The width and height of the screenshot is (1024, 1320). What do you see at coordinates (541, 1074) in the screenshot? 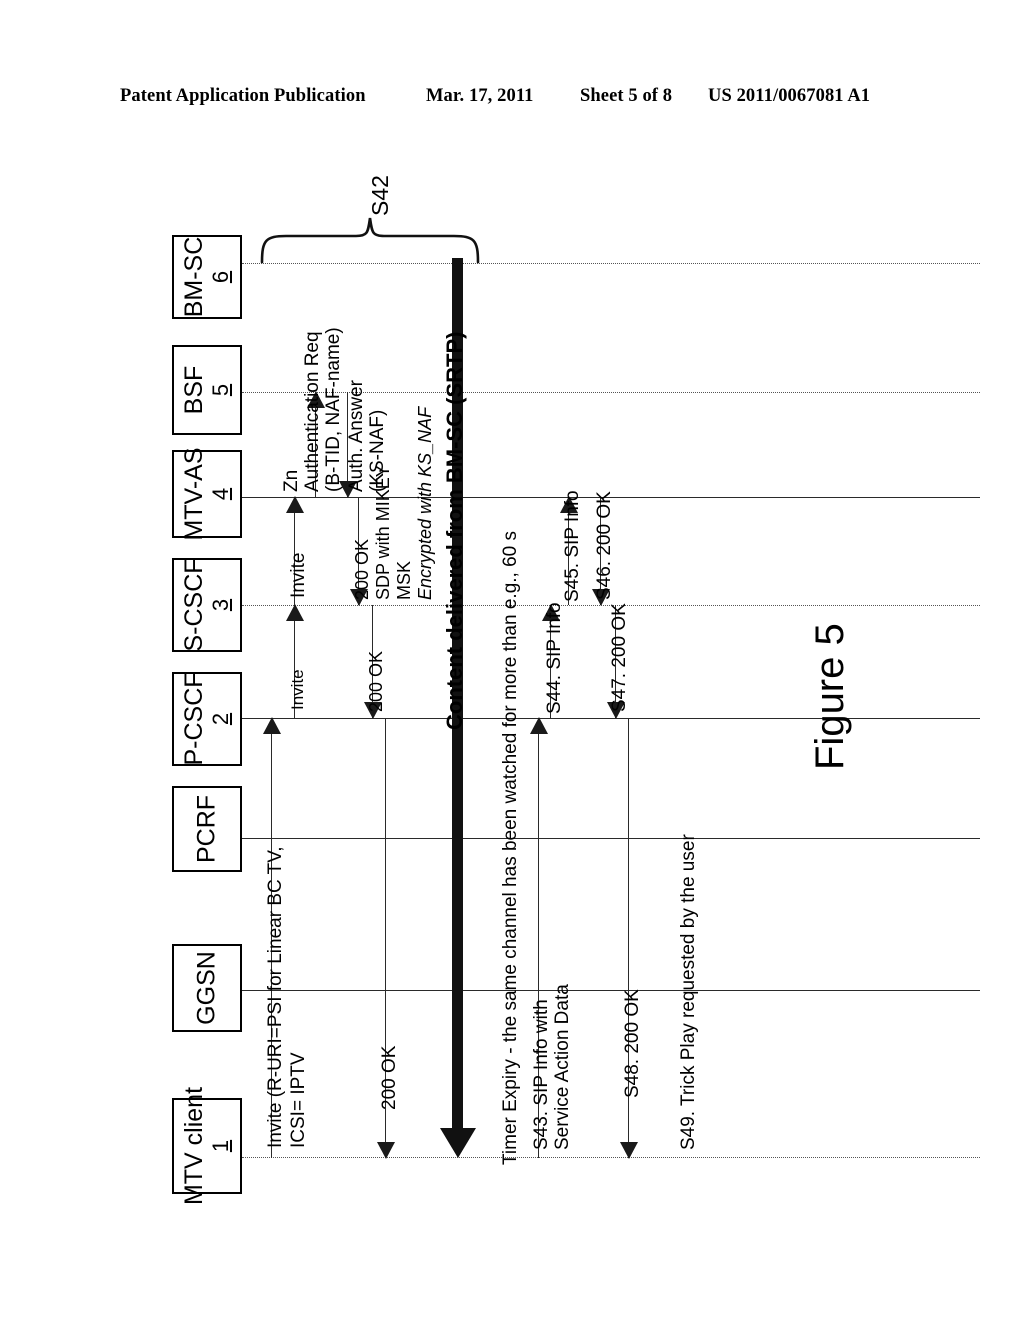
I see `message-label-s43-line1: S43. SIP Info with` at bounding box center [541, 1074].